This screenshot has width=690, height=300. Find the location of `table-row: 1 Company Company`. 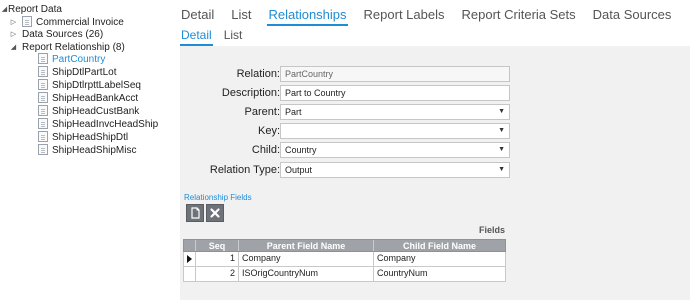

table-row: 1 Company Company is located at coordinates (344, 259).